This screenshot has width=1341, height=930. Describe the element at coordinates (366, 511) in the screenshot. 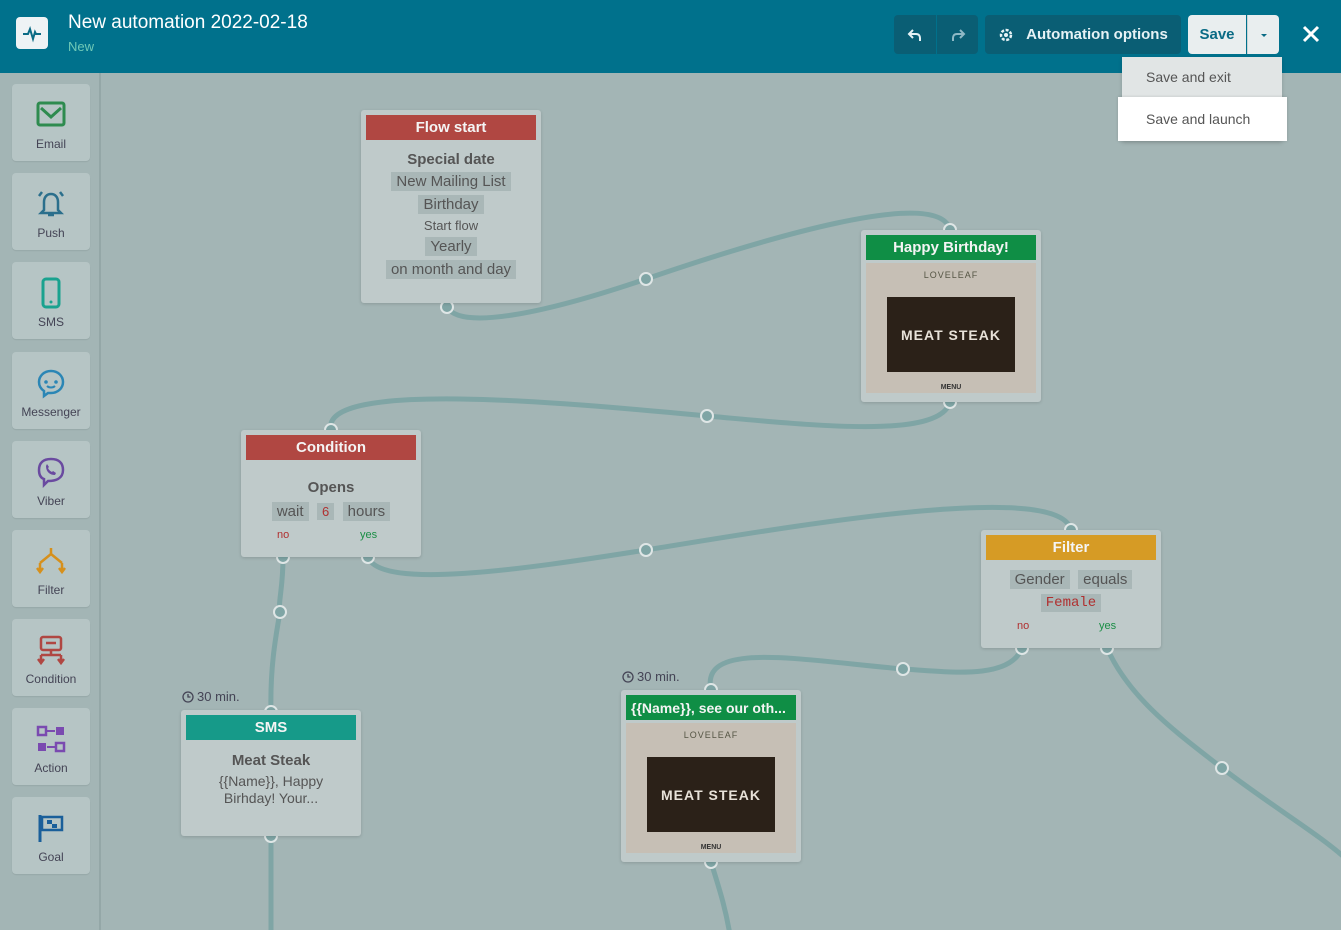

I see `wait-unit-chip: hours` at that location.